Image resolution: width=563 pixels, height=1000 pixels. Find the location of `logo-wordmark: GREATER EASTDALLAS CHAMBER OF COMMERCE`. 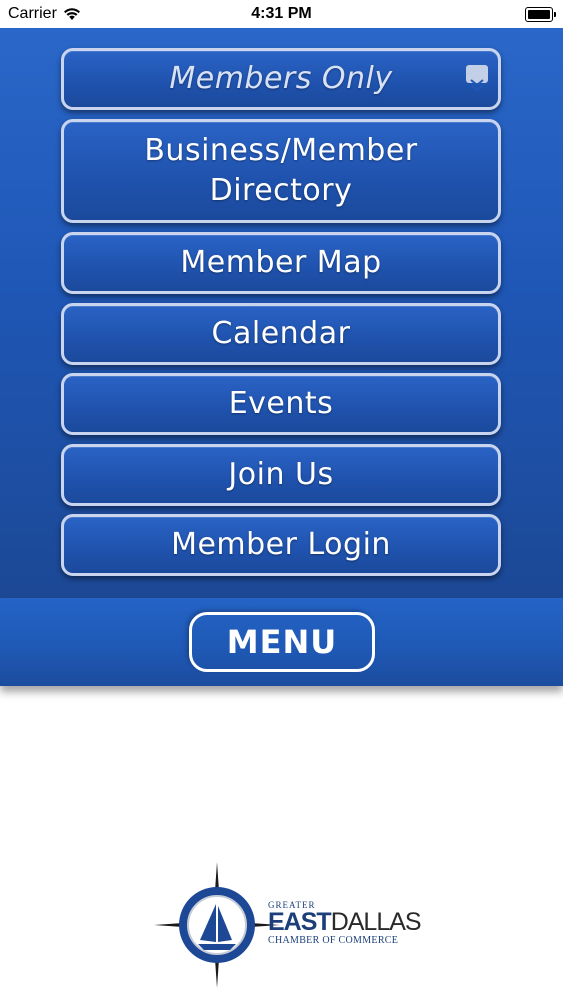

logo-wordmark: GREATER EASTDALLAS CHAMBER OF COMMERCE is located at coordinates (345, 923).